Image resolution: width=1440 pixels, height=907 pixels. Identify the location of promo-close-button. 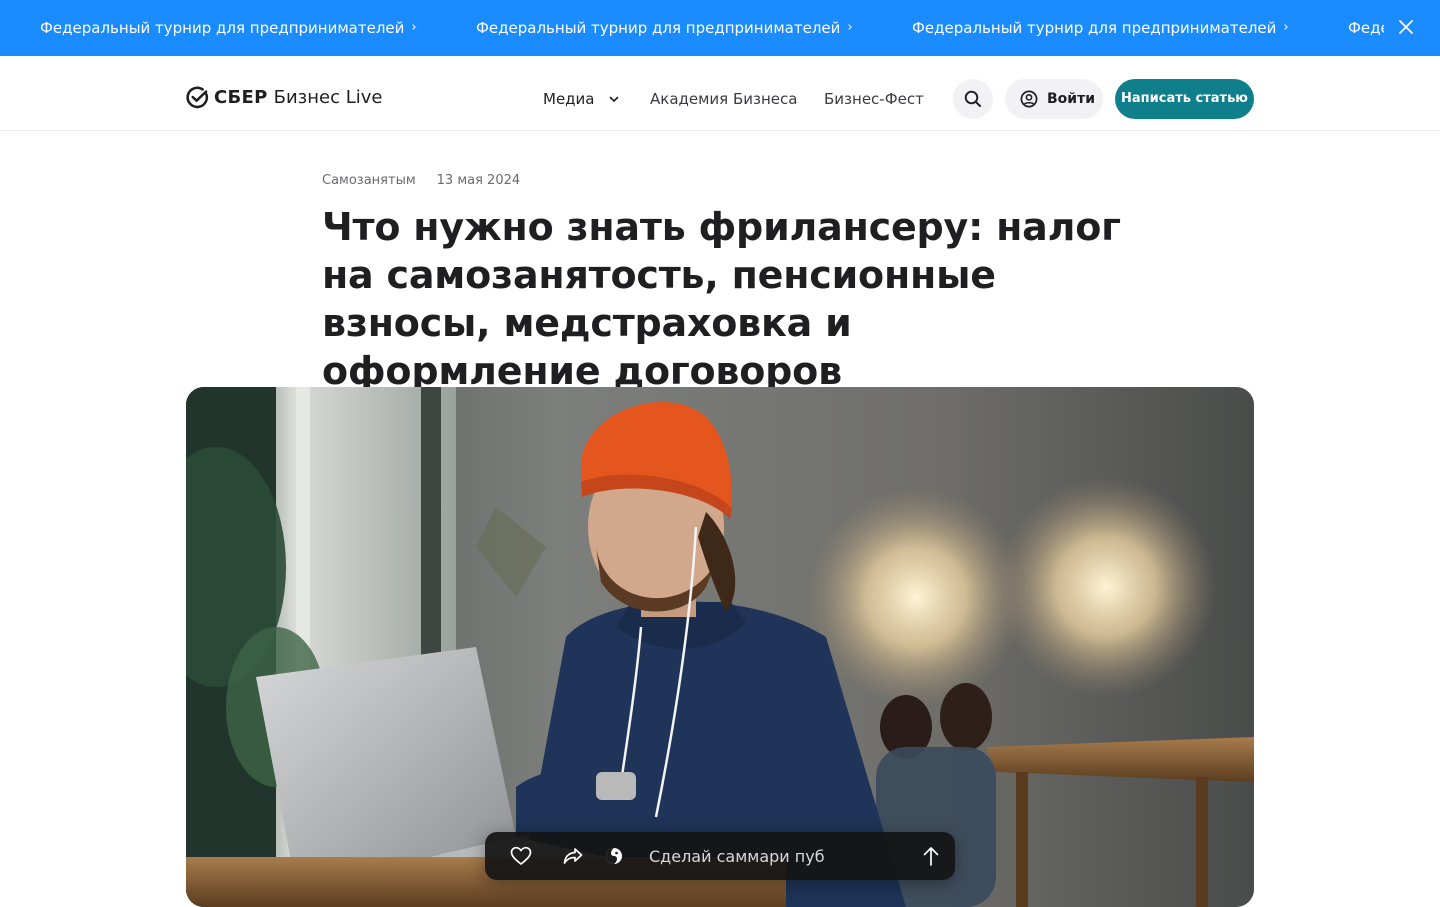
(1412, 28).